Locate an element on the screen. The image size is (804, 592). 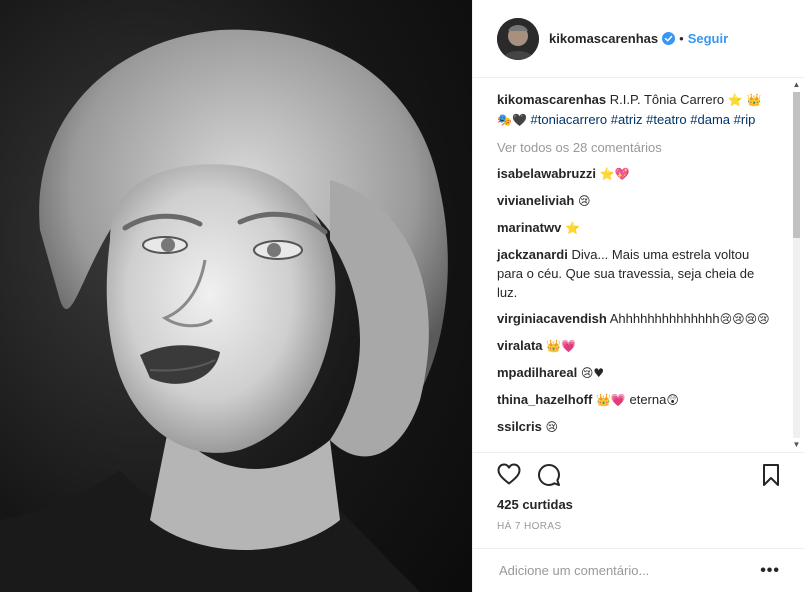
comment: virginiacavendish Ahhhhhhhhhhhhhh😢😢😢😢 is located at coordinates (636, 319).